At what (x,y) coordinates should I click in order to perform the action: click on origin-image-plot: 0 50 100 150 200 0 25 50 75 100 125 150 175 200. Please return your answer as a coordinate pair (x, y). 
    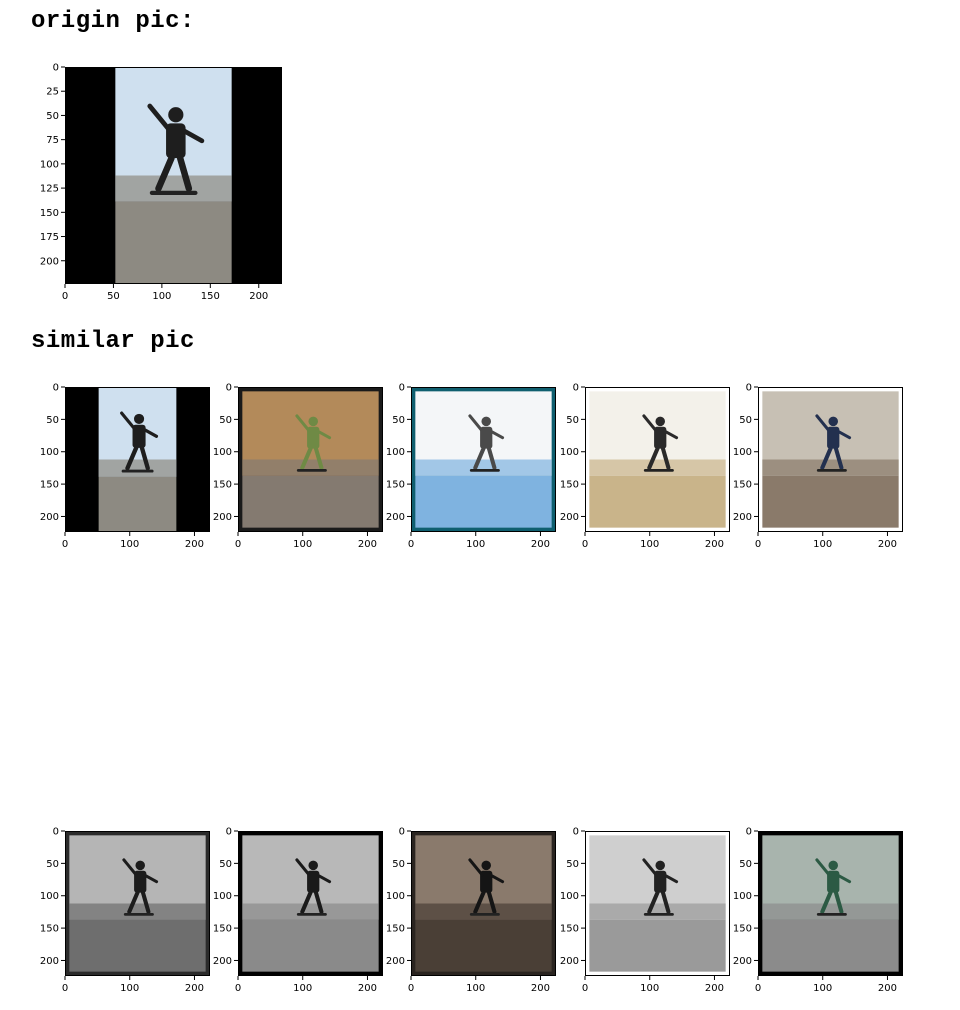
    Looking at the image, I should click on (161, 182).